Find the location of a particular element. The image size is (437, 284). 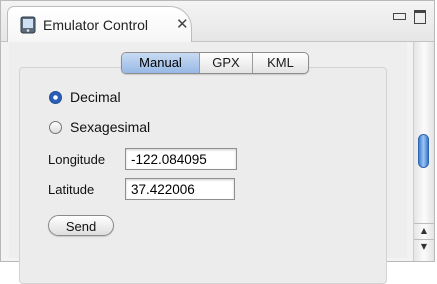

view-title: Emulator Control is located at coordinates (96, 25).